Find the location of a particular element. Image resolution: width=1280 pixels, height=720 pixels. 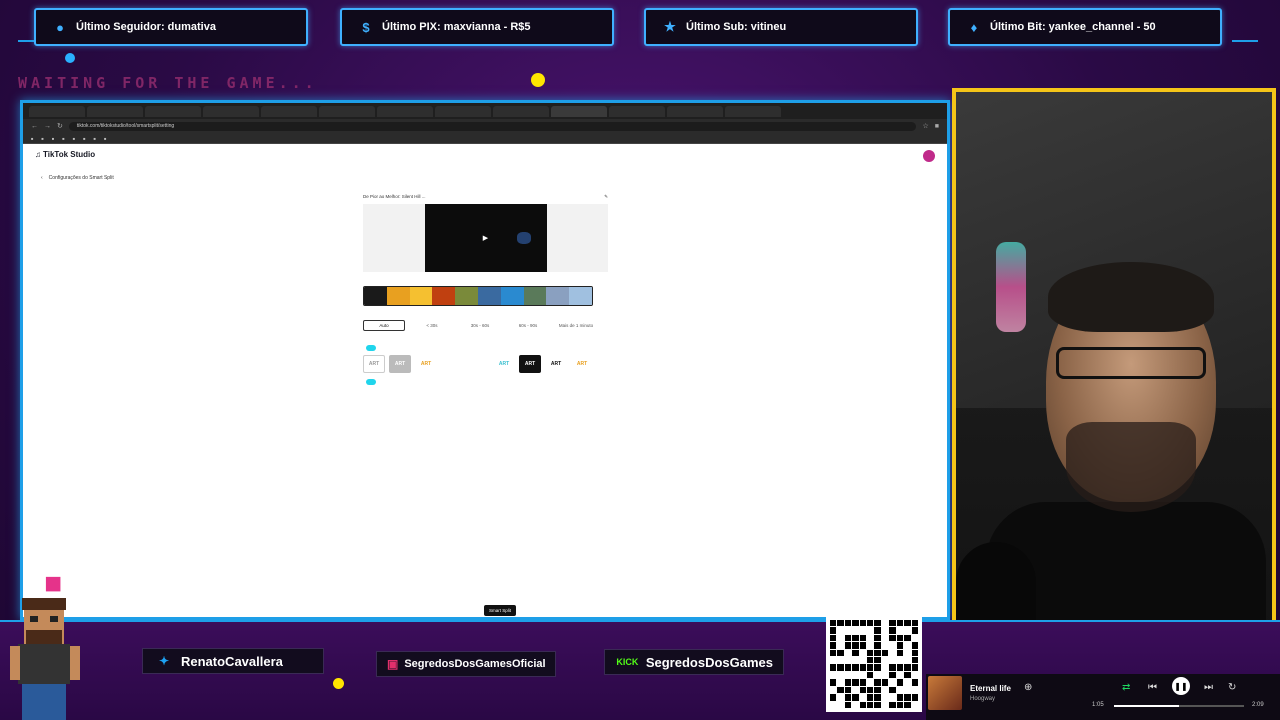

play-icon: ▶ is located at coordinates (485, 238).